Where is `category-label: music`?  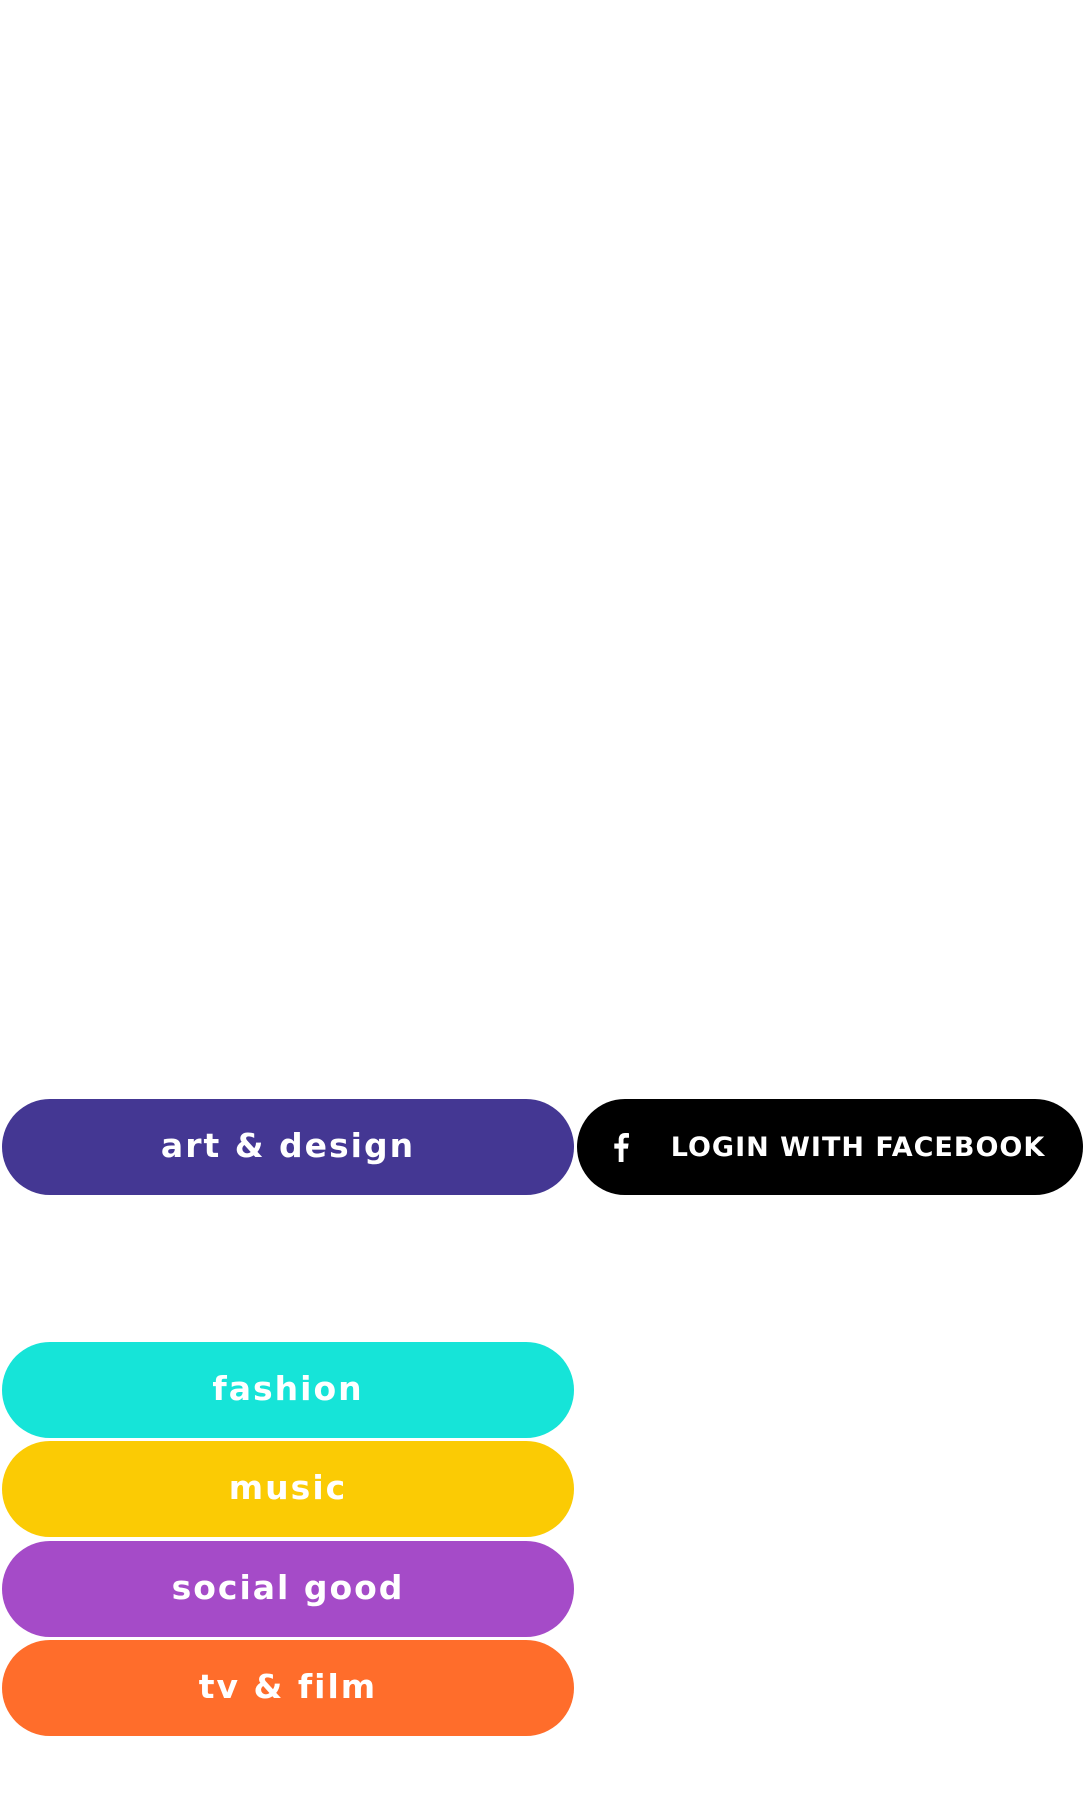 category-label: music is located at coordinates (288, 1487).